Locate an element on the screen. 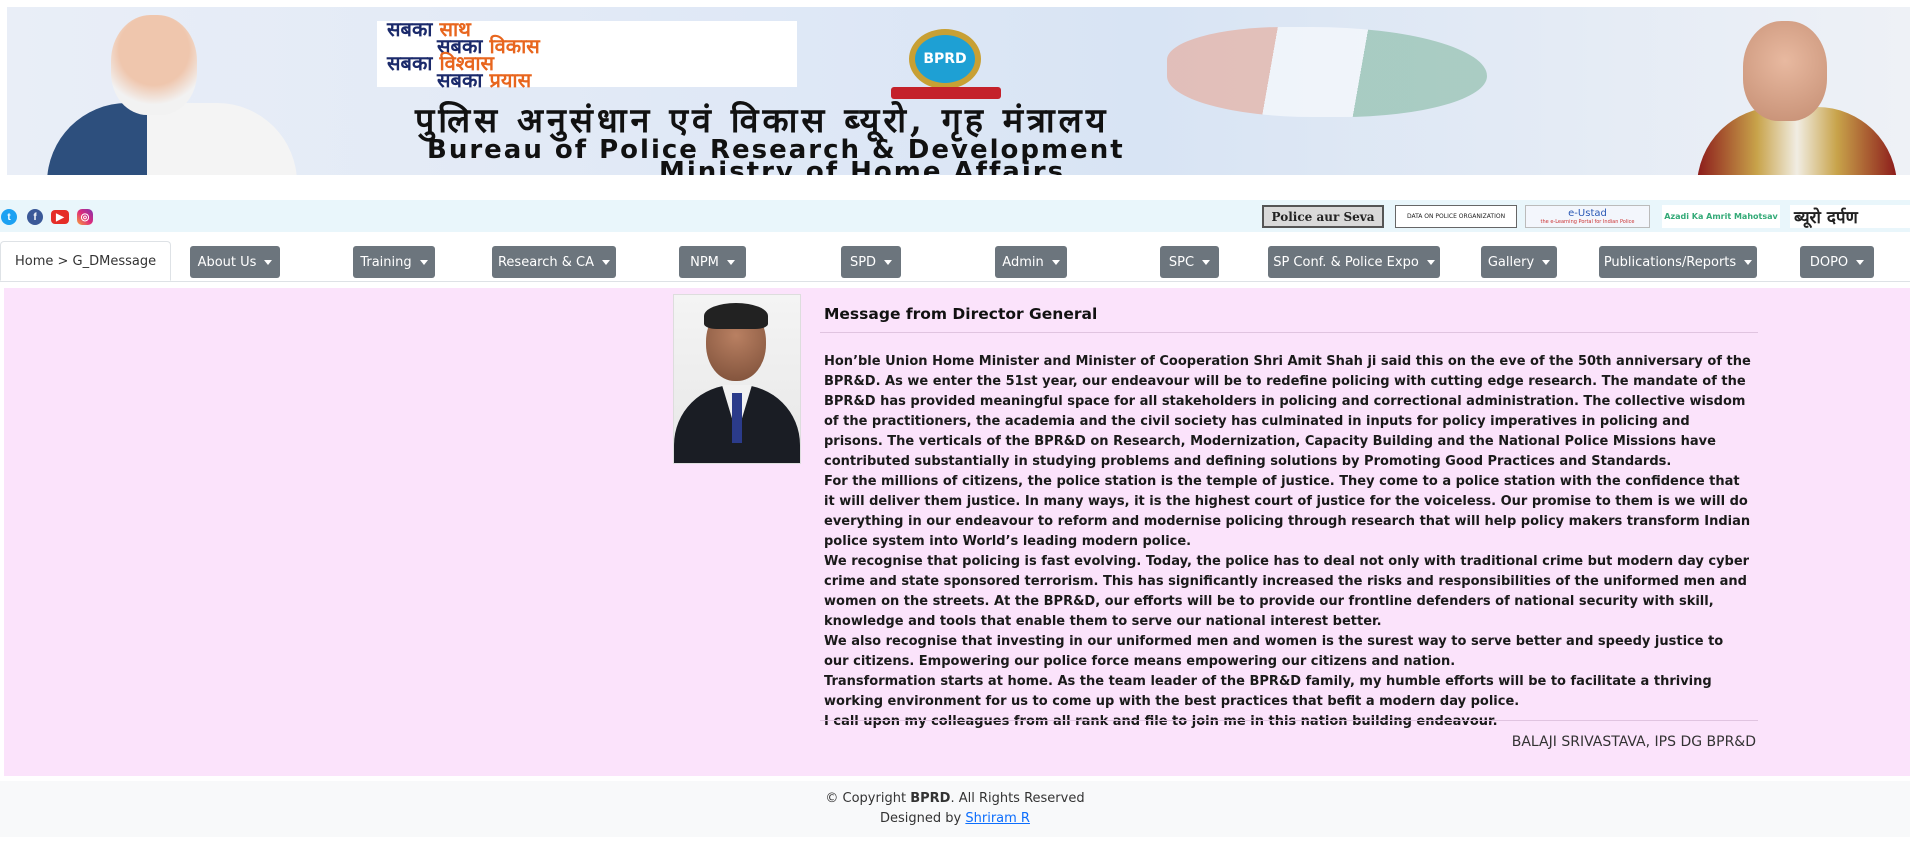  police-aur-seva-link: Police aur Seva is located at coordinates (1323, 216).